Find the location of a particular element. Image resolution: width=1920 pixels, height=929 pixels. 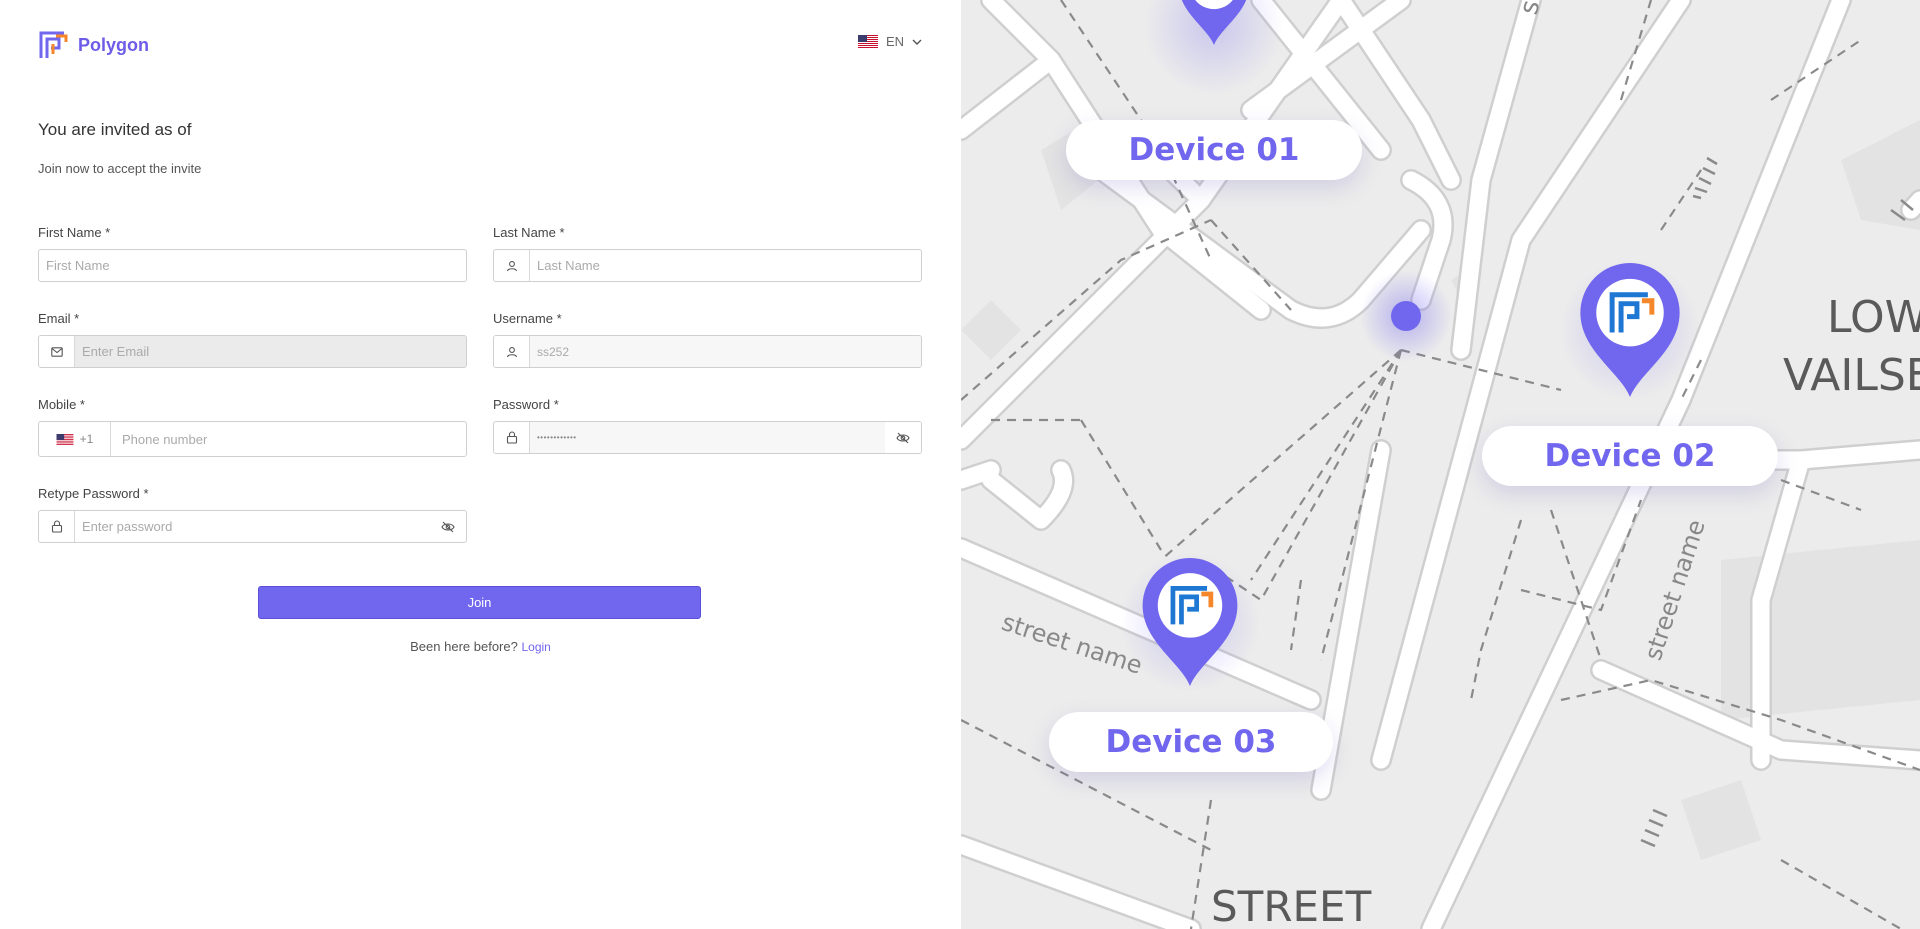

last-name-input: Last Name is located at coordinates (707, 265).